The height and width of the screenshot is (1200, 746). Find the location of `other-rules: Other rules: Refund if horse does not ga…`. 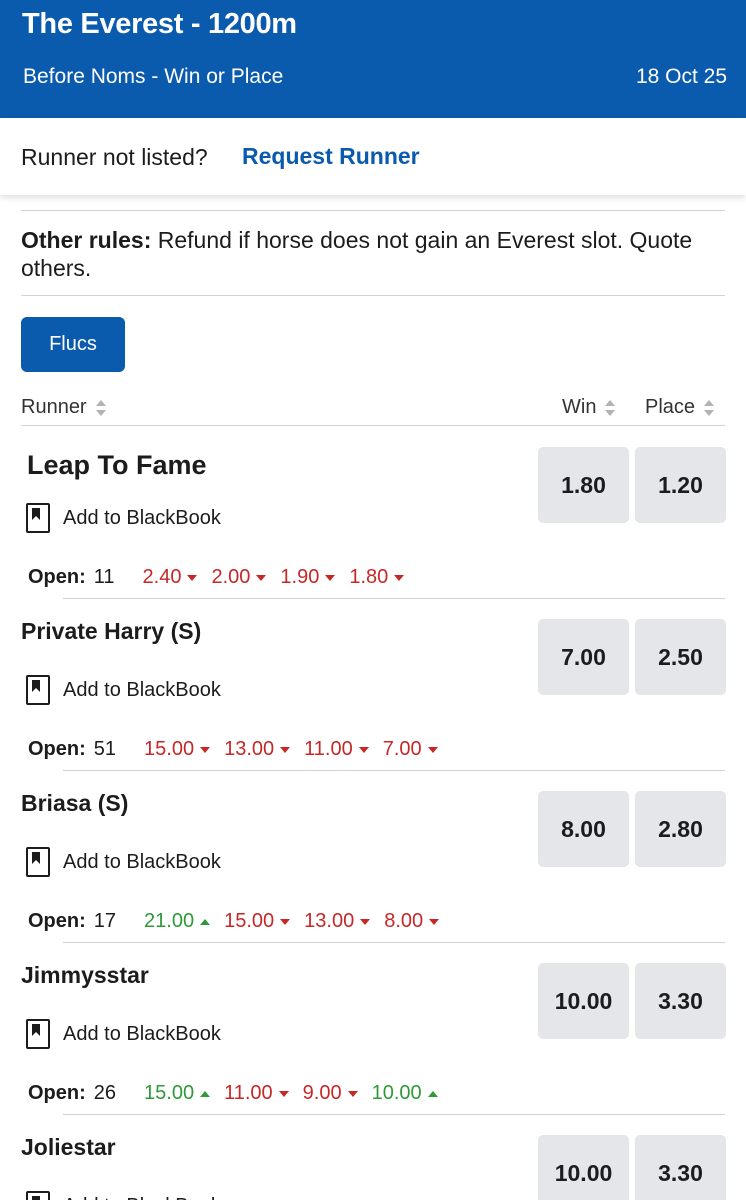

other-rules: Other rules: Refund if horse does not ga… is located at coordinates (373, 254).